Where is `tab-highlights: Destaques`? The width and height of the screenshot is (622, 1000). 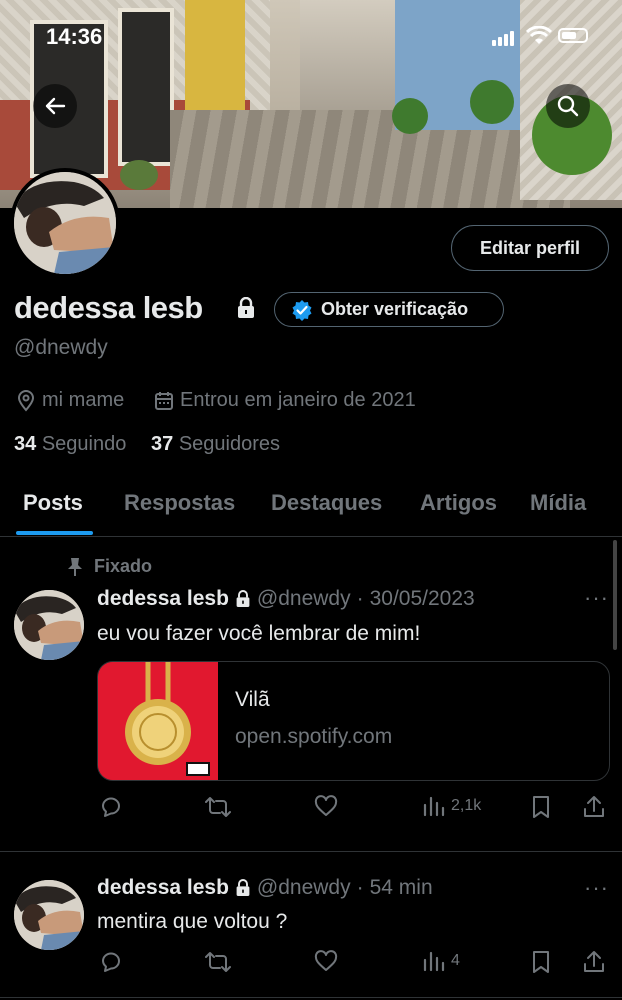
tab-highlights: Destaques is located at coordinates (326, 503).